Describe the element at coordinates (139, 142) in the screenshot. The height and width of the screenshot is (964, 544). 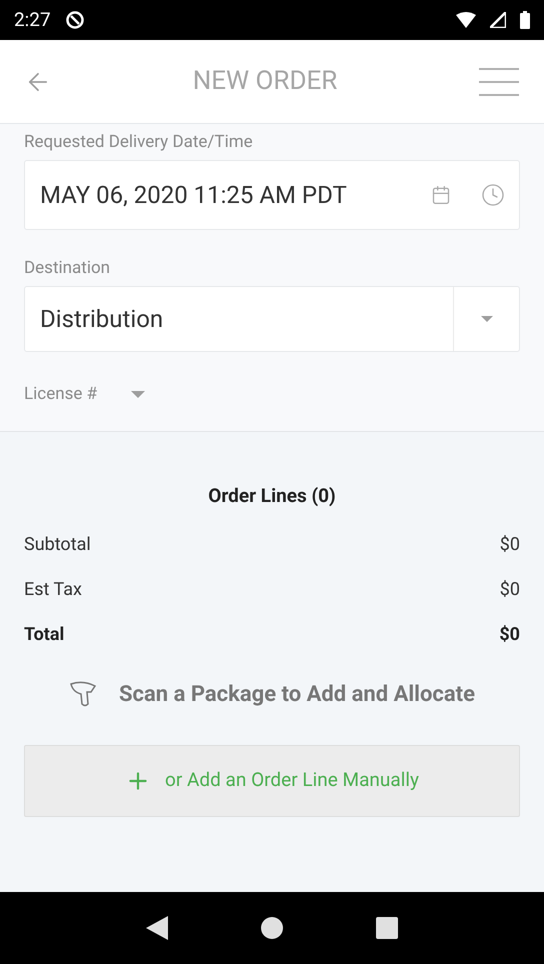
I see `field-label: Requested Delivery Date/Time` at that location.